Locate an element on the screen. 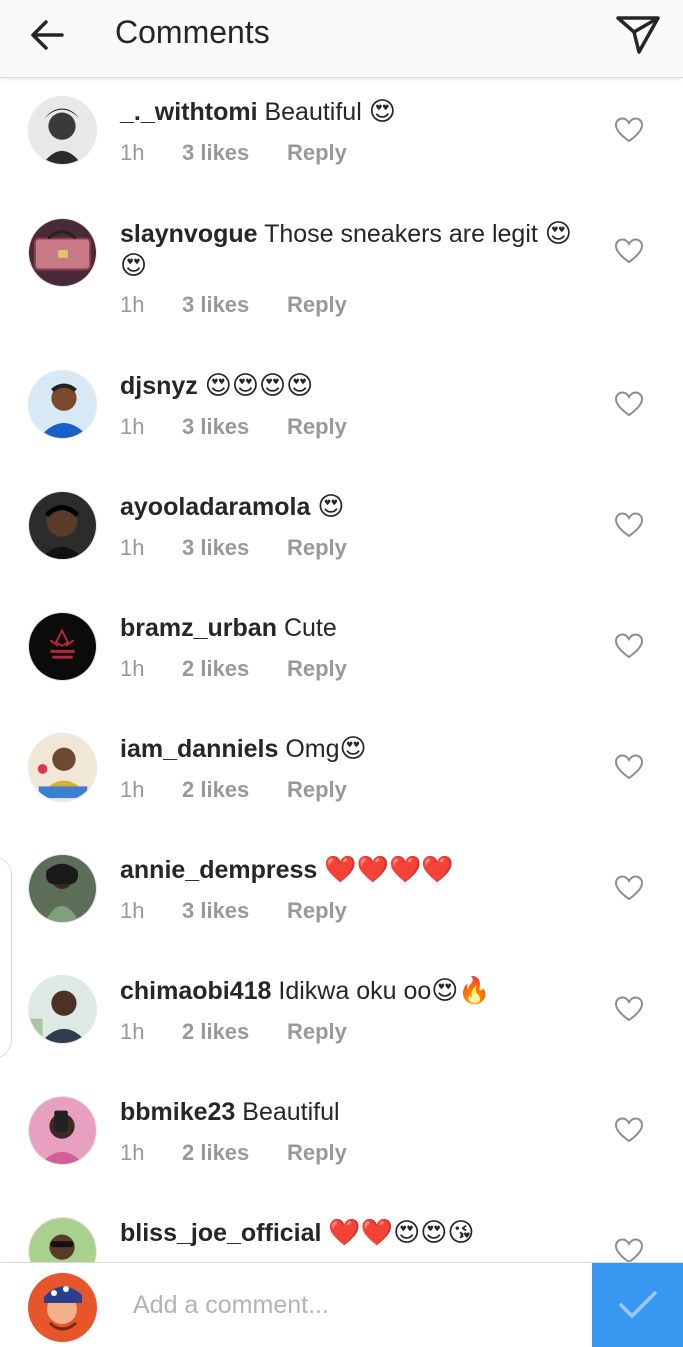  comment-composer is located at coordinates (341, 1304).